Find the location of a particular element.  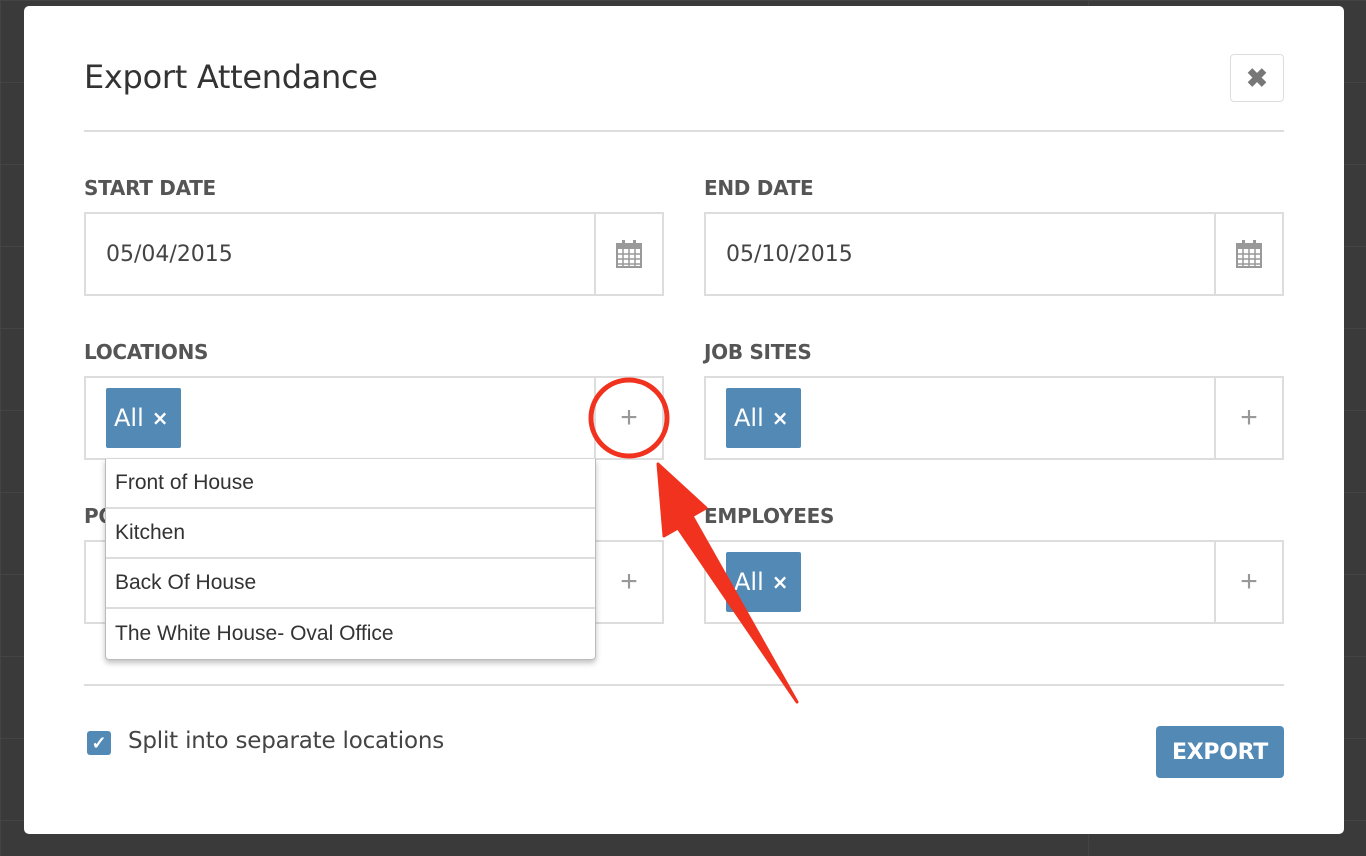

locations-add-button: + is located at coordinates (628, 418).